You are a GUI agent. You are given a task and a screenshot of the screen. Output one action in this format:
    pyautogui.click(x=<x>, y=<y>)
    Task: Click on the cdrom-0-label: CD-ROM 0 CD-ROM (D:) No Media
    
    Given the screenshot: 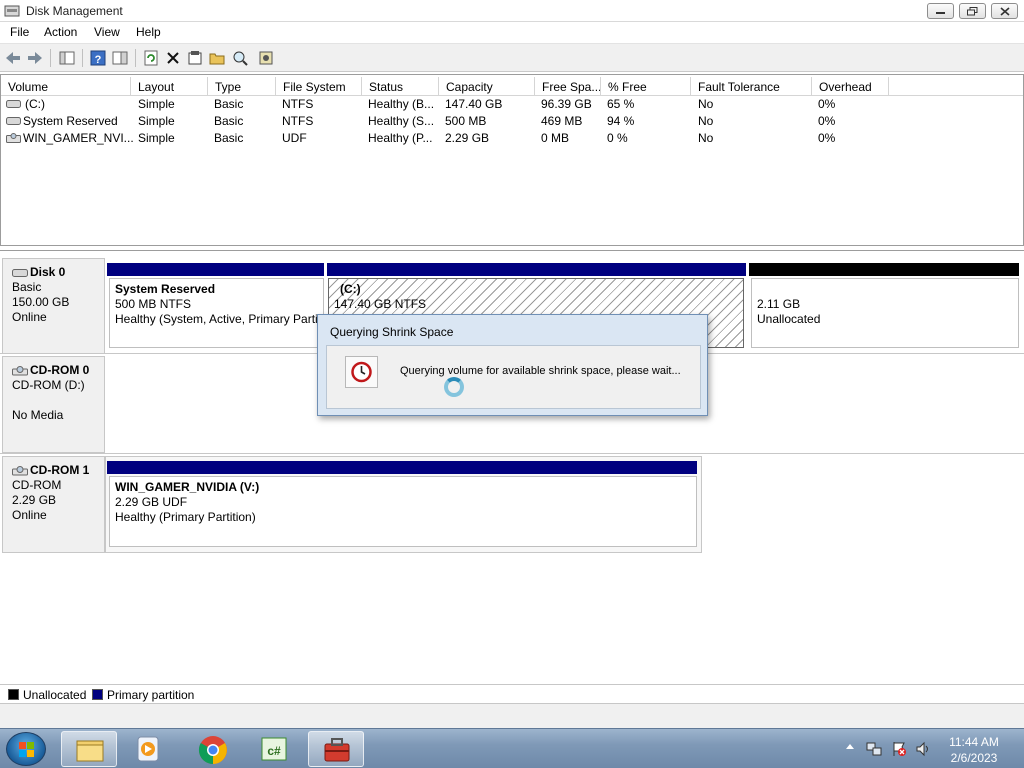 What is the action you would take?
    pyautogui.click(x=53, y=404)
    